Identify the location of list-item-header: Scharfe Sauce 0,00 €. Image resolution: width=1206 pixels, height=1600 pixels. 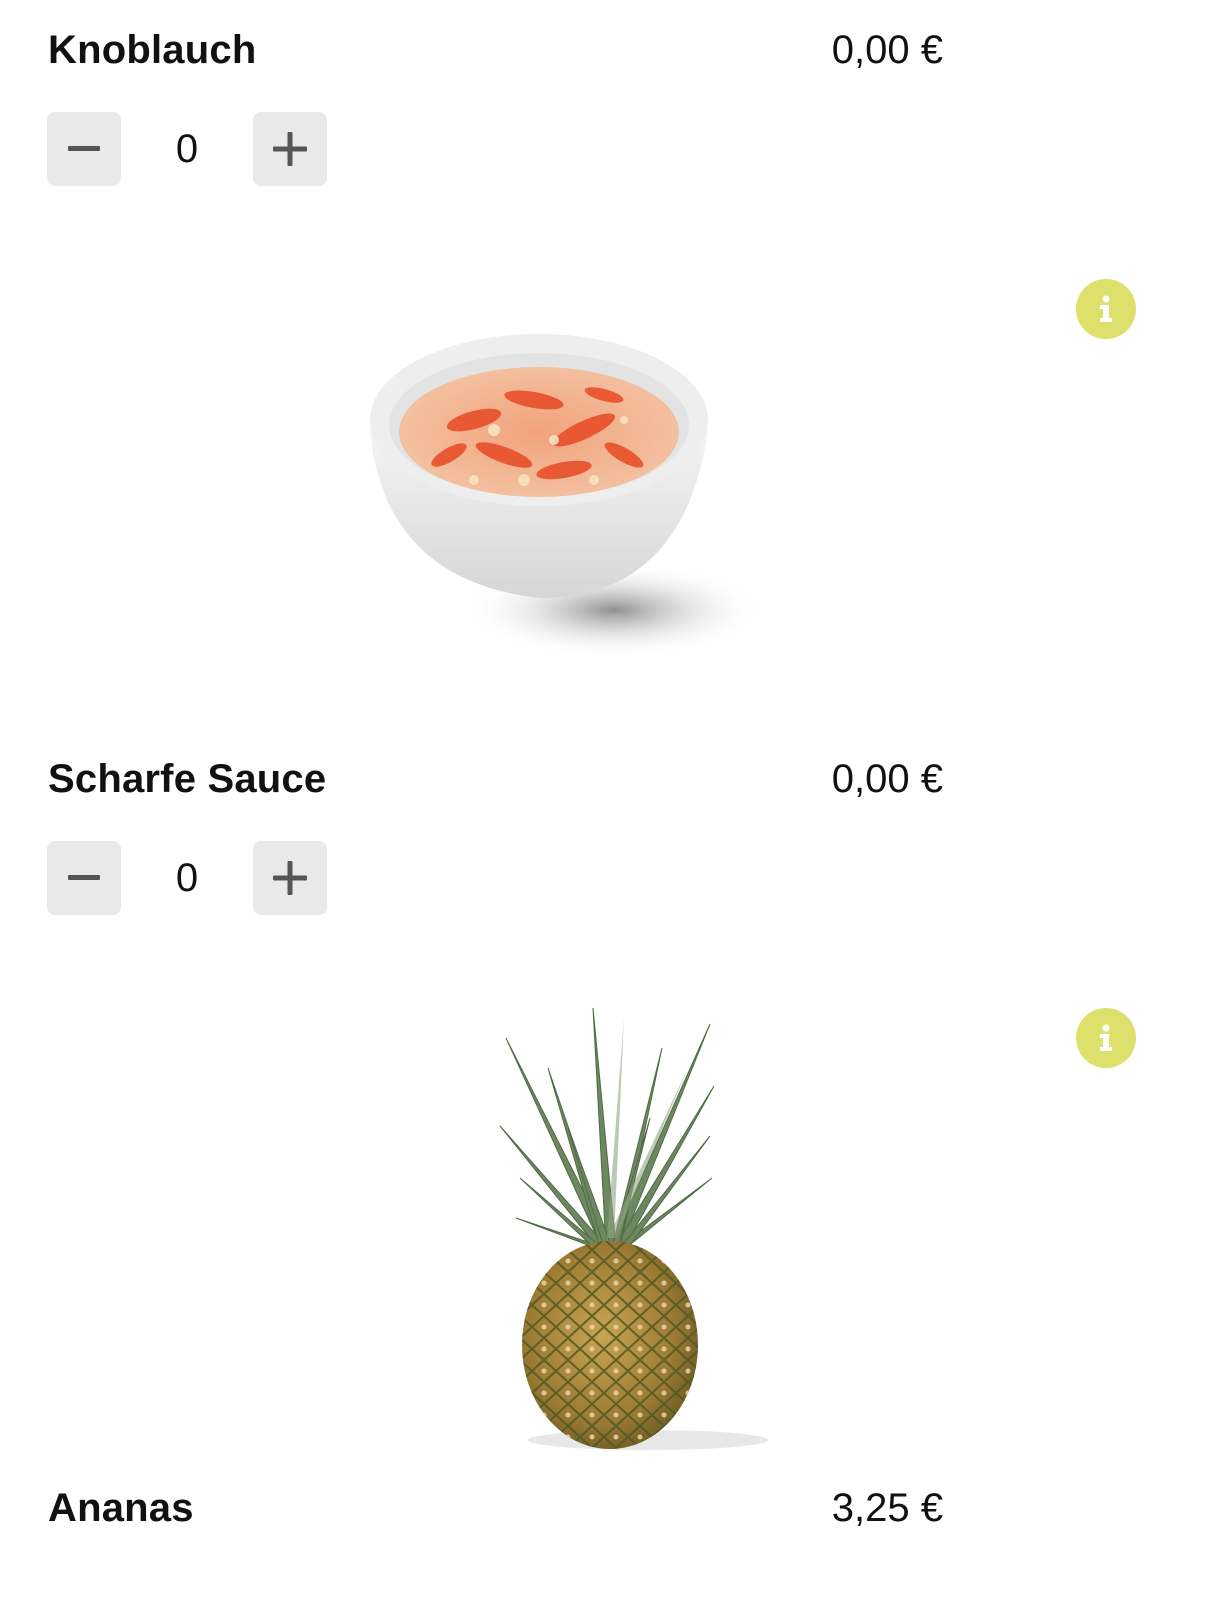
(495, 779).